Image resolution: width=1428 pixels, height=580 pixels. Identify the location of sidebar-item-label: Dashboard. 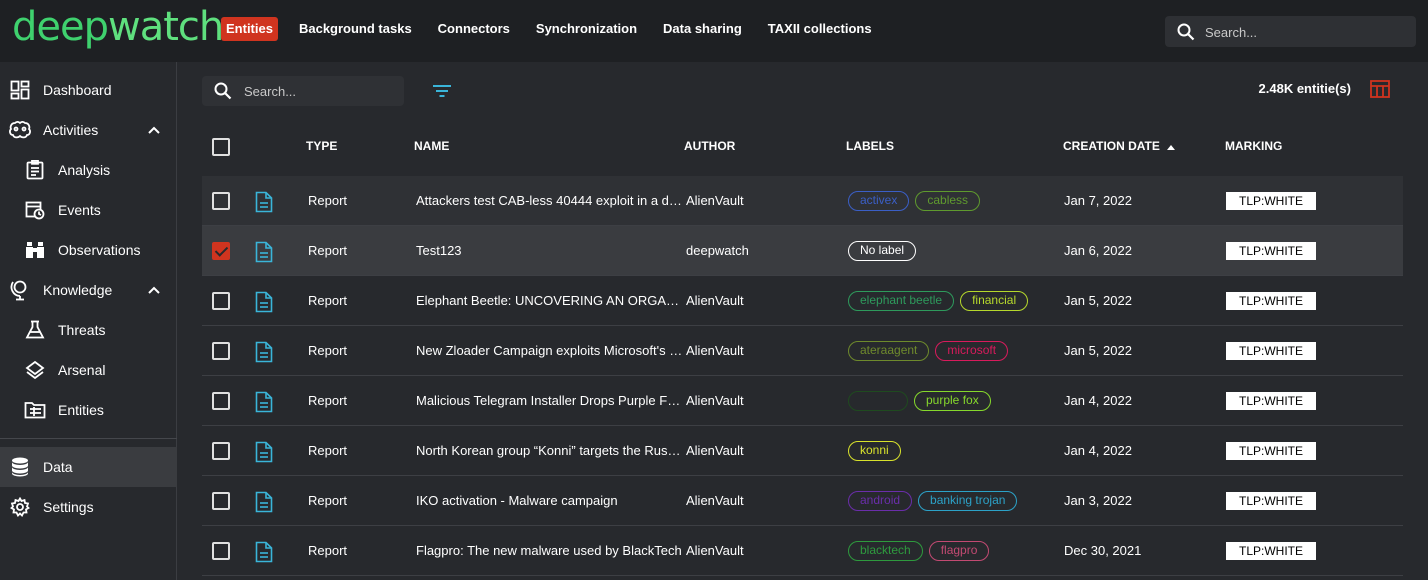
(77, 90).